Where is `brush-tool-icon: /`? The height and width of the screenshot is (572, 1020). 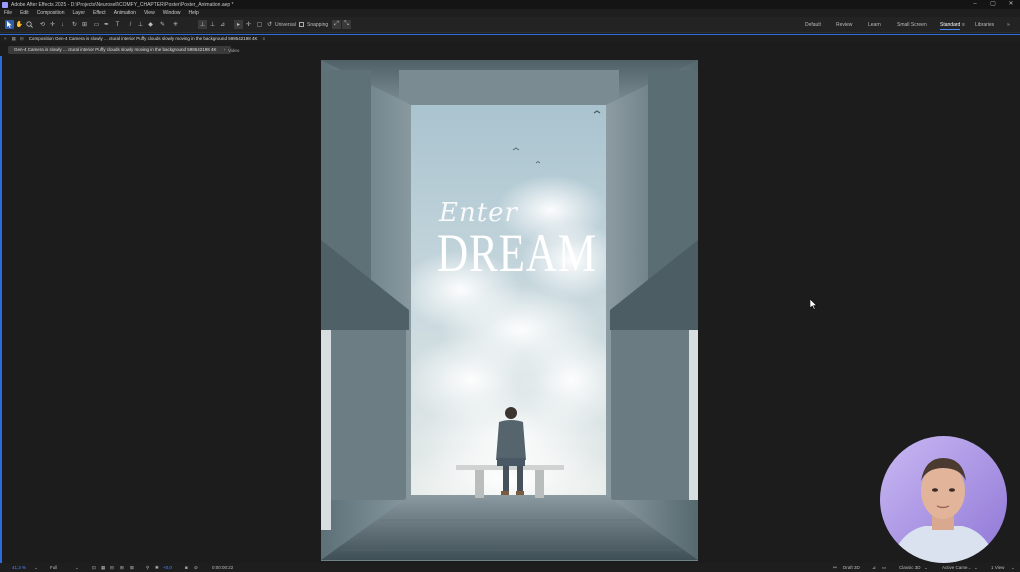
brush-tool-icon: / is located at coordinates (130, 24).